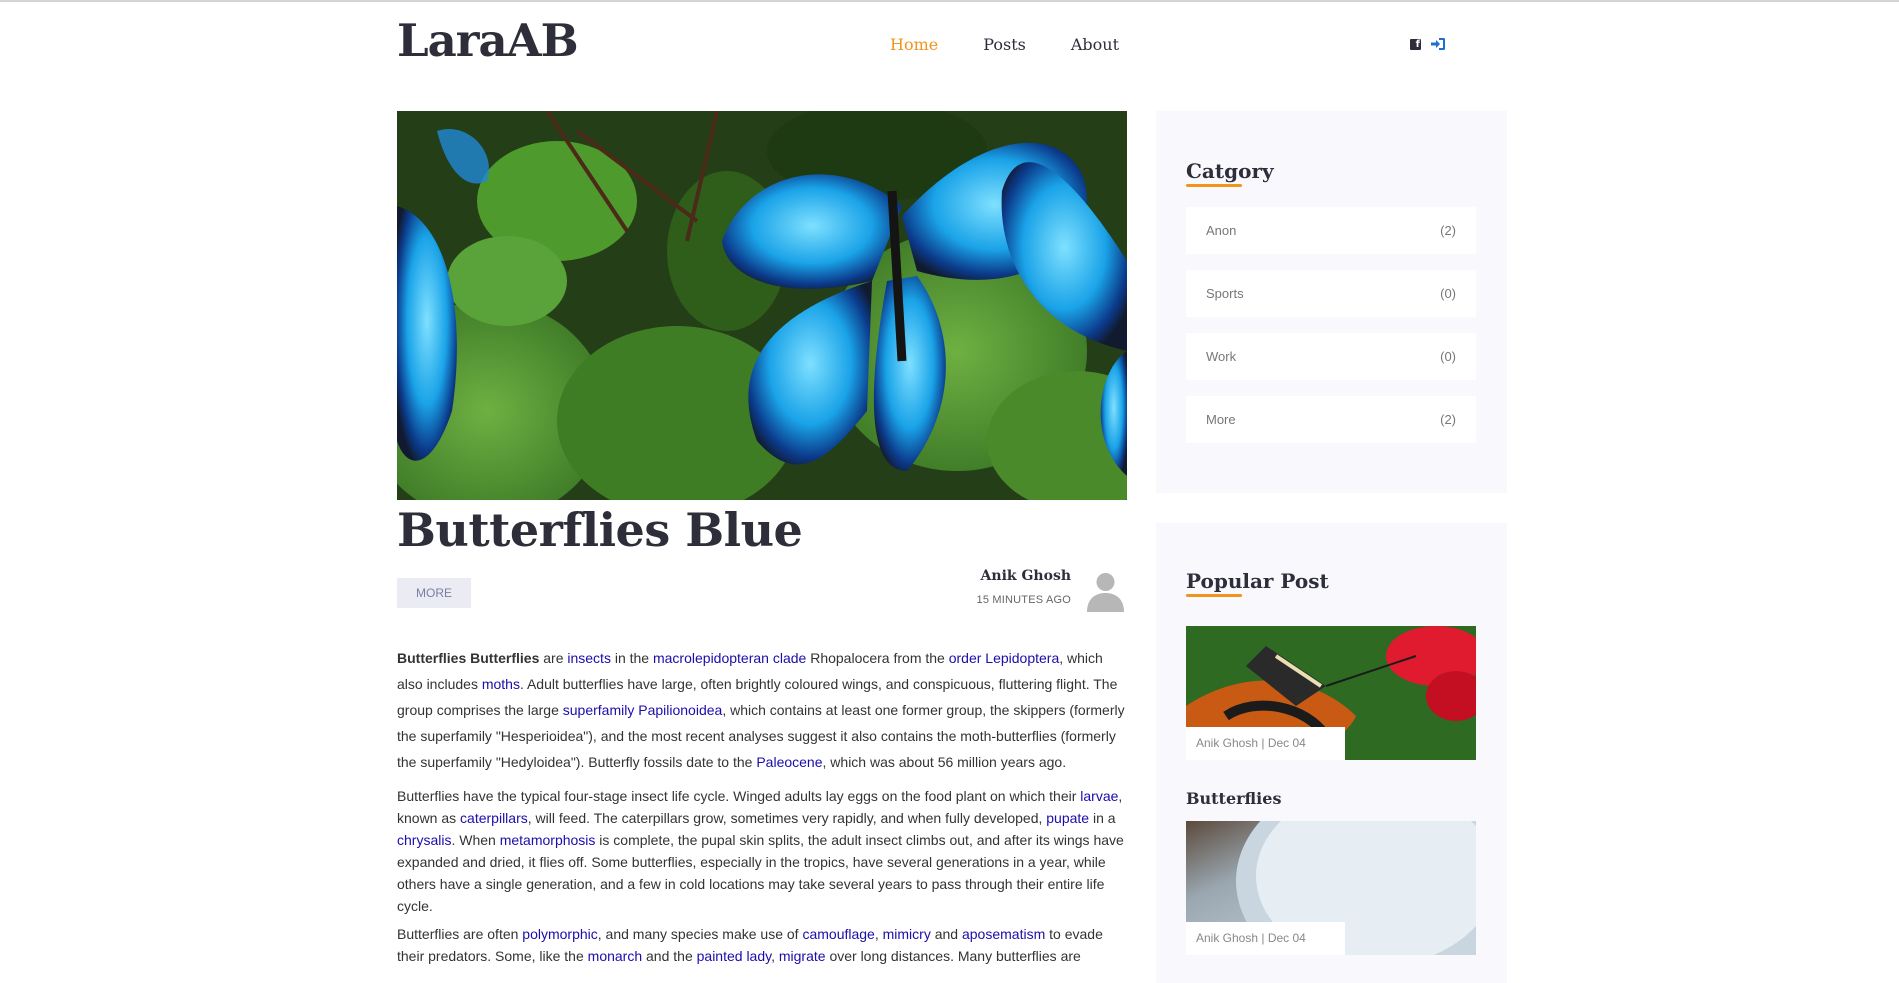 The height and width of the screenshot is (983, 1899). I want to click on inline-link: camouflage, so click(838, 934).